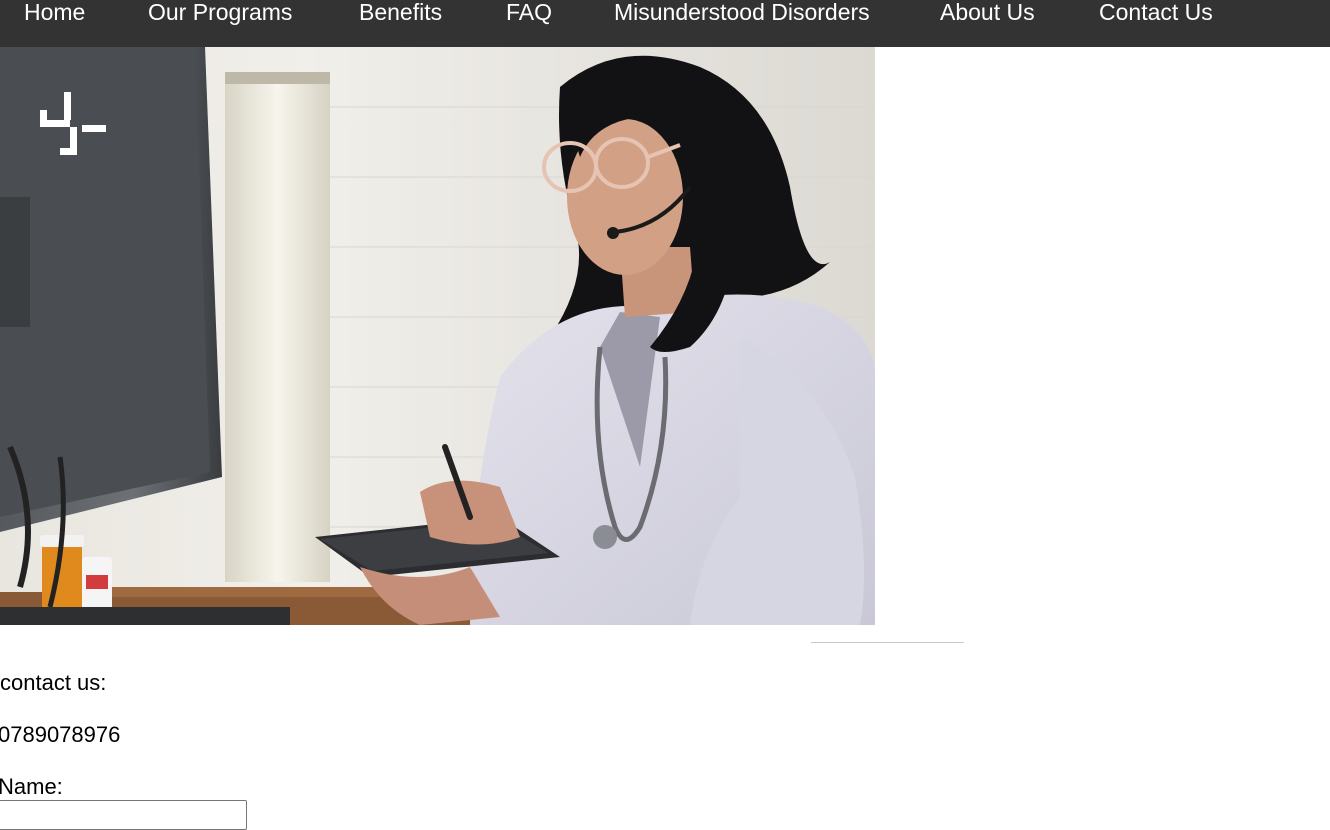  I want to click on divider-line, so click(887, 642).